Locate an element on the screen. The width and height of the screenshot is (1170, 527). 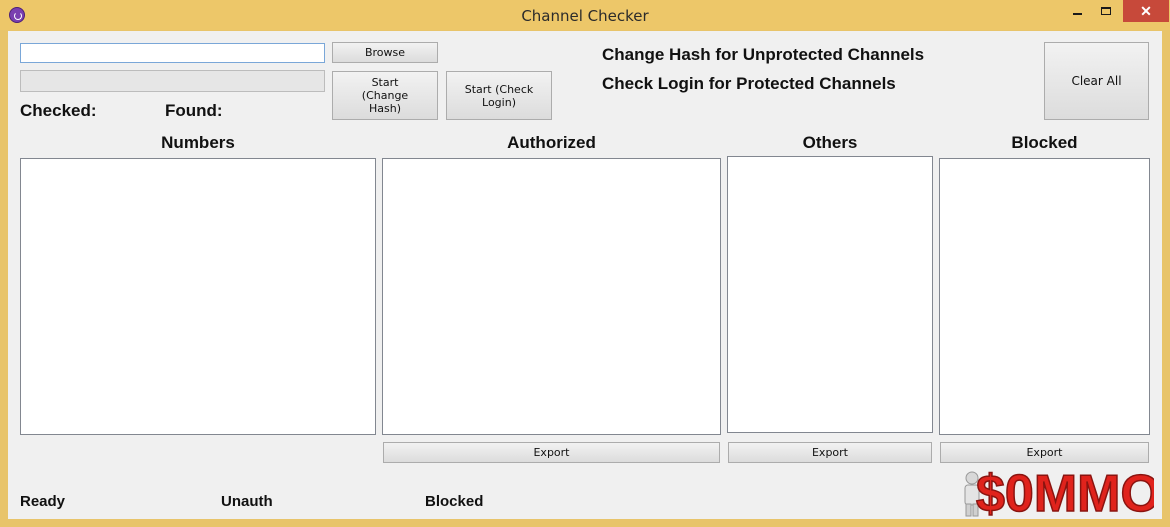
info-change-hash: Change Hash for Unprotected Channels is located at coordinates (763, 54).